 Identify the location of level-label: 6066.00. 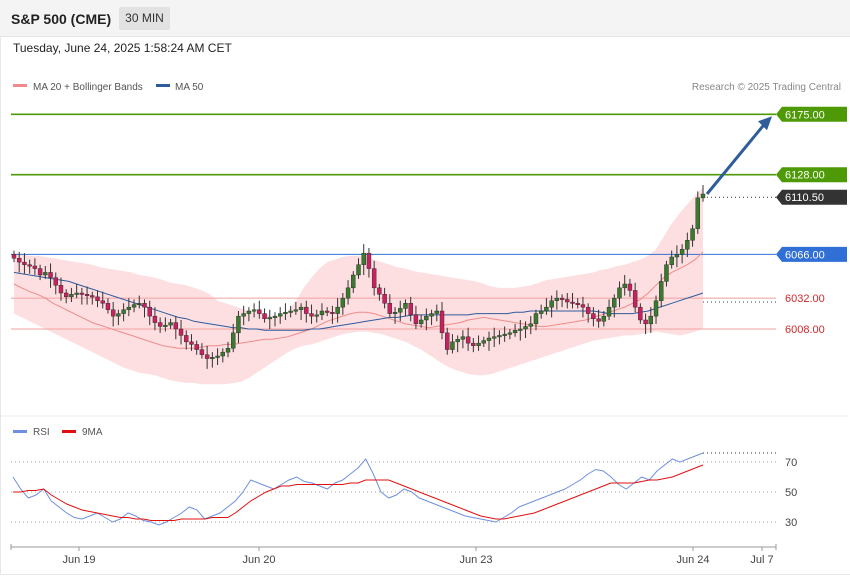
(805, 255).